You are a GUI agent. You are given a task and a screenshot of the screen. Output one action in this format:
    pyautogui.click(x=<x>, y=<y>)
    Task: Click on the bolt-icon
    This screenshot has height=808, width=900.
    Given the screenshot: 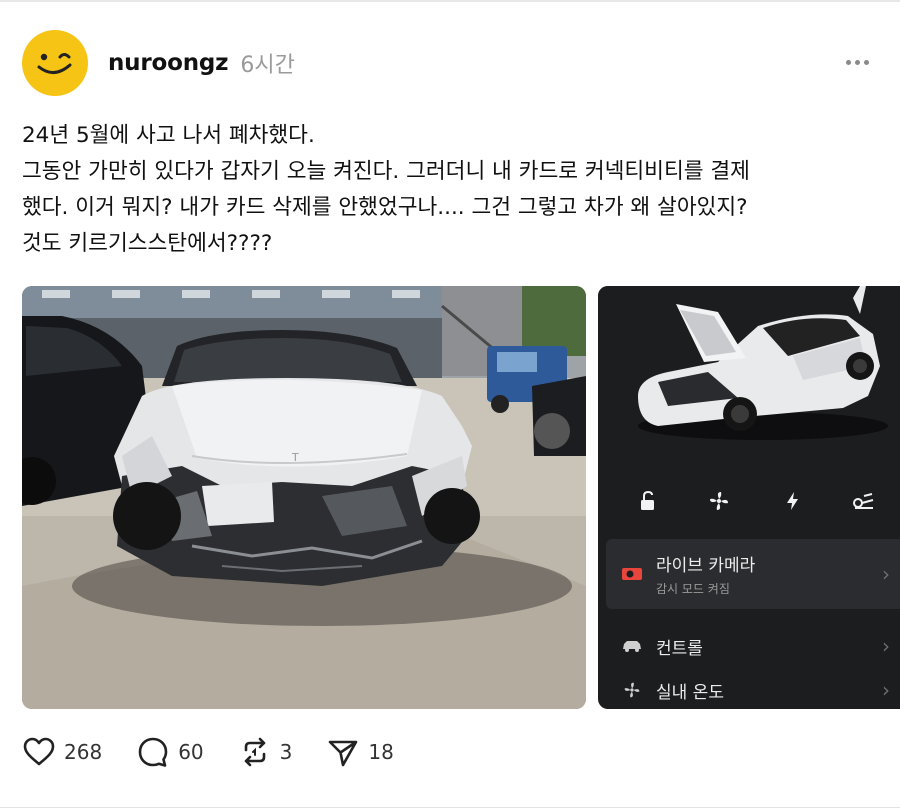 What is the action you would take?
    pyautogui.click(x=793, y=501)
    